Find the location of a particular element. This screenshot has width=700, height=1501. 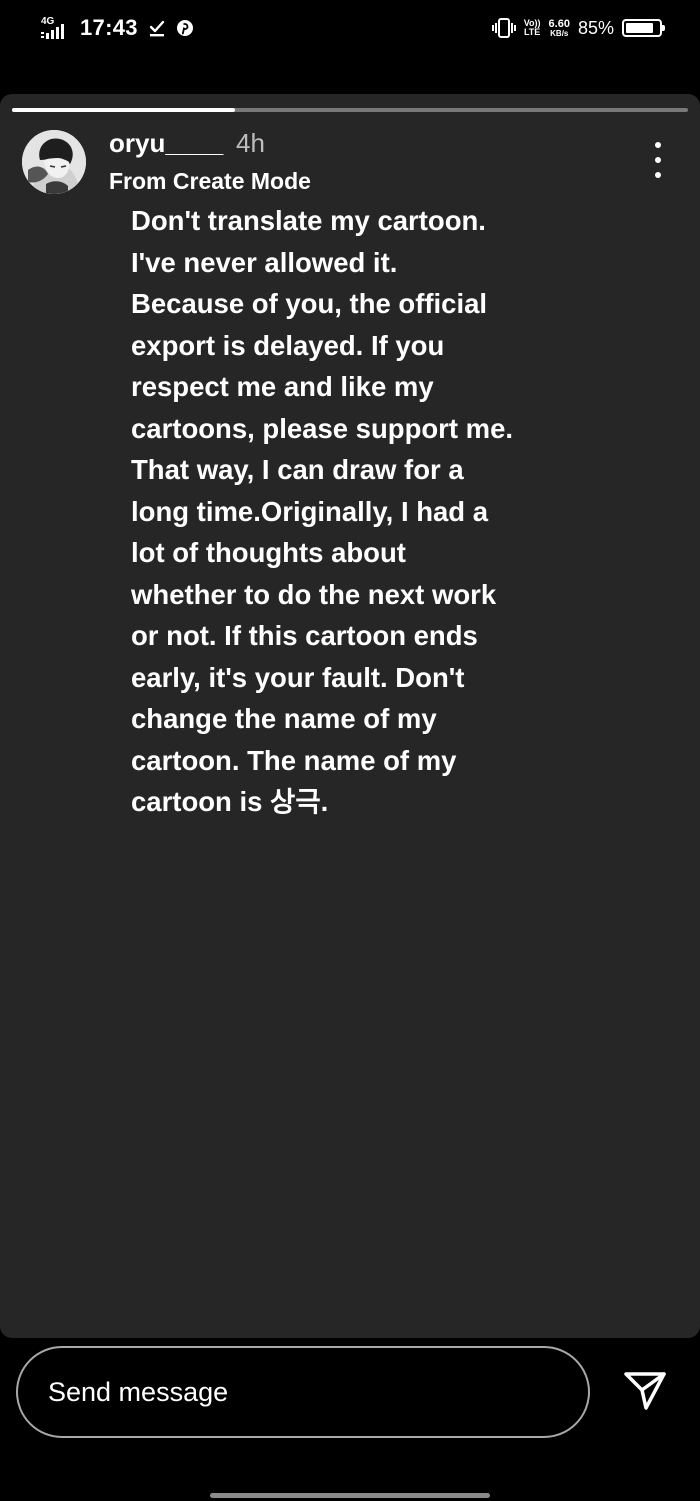

lte-label: LTE is located at coordinates (532, 32).